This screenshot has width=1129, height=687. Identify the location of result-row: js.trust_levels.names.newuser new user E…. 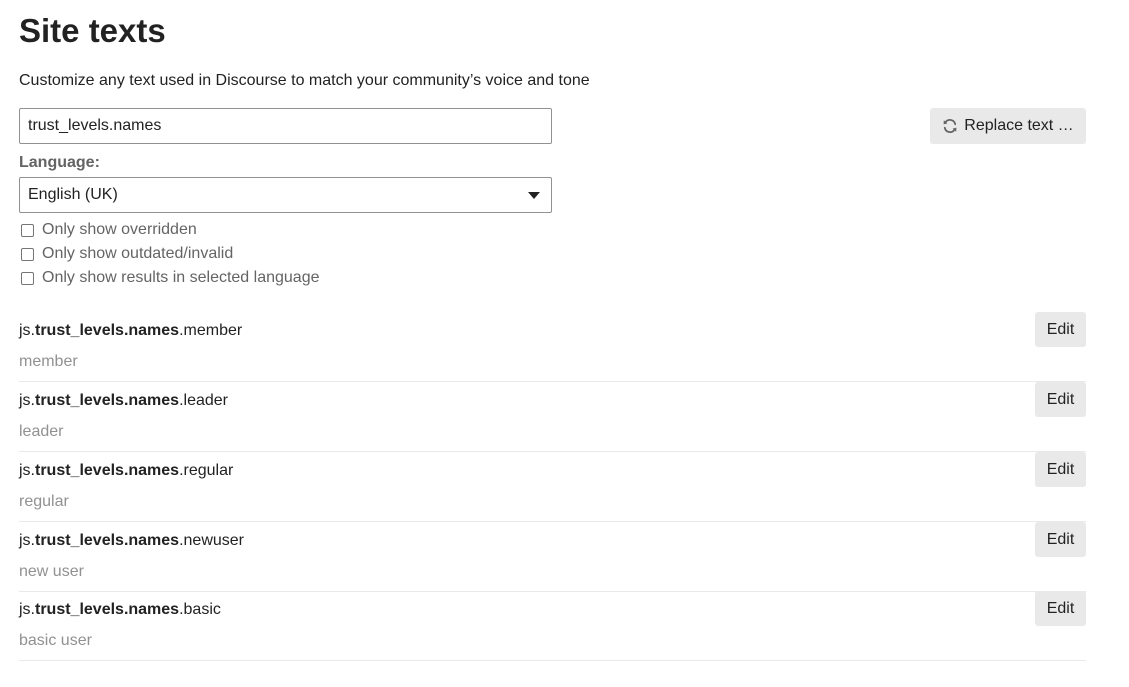
(552, 557).